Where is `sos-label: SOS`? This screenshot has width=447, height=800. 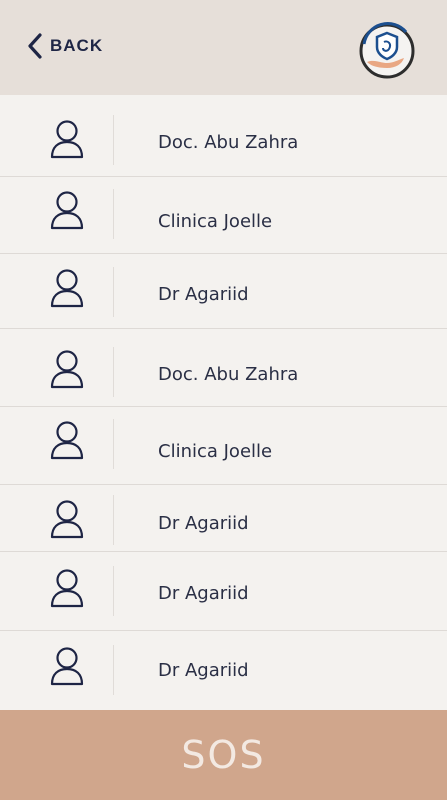
sos-label: SOS is located at coordinates (223, 755).